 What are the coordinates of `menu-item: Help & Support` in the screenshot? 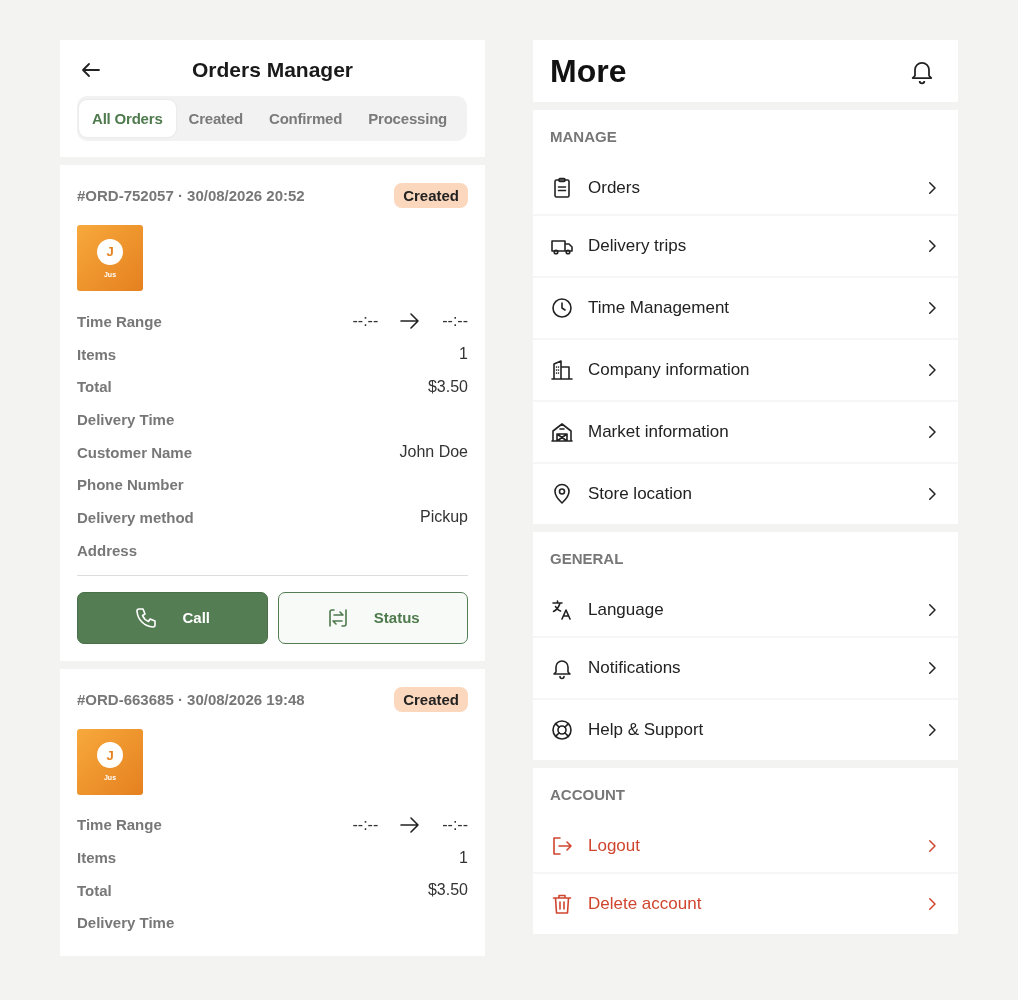 It's located at (745, 729).